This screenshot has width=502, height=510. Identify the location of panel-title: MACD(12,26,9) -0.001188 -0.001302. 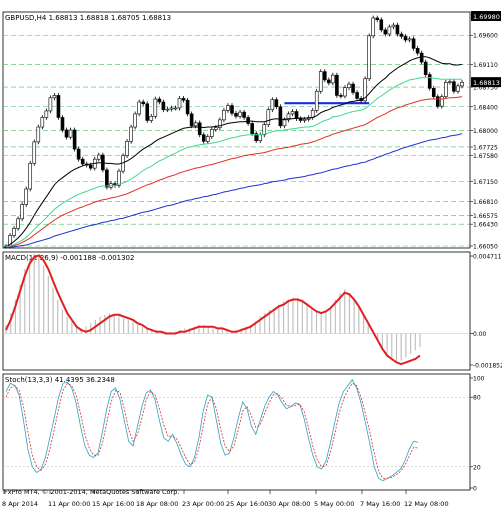
(69, 258).